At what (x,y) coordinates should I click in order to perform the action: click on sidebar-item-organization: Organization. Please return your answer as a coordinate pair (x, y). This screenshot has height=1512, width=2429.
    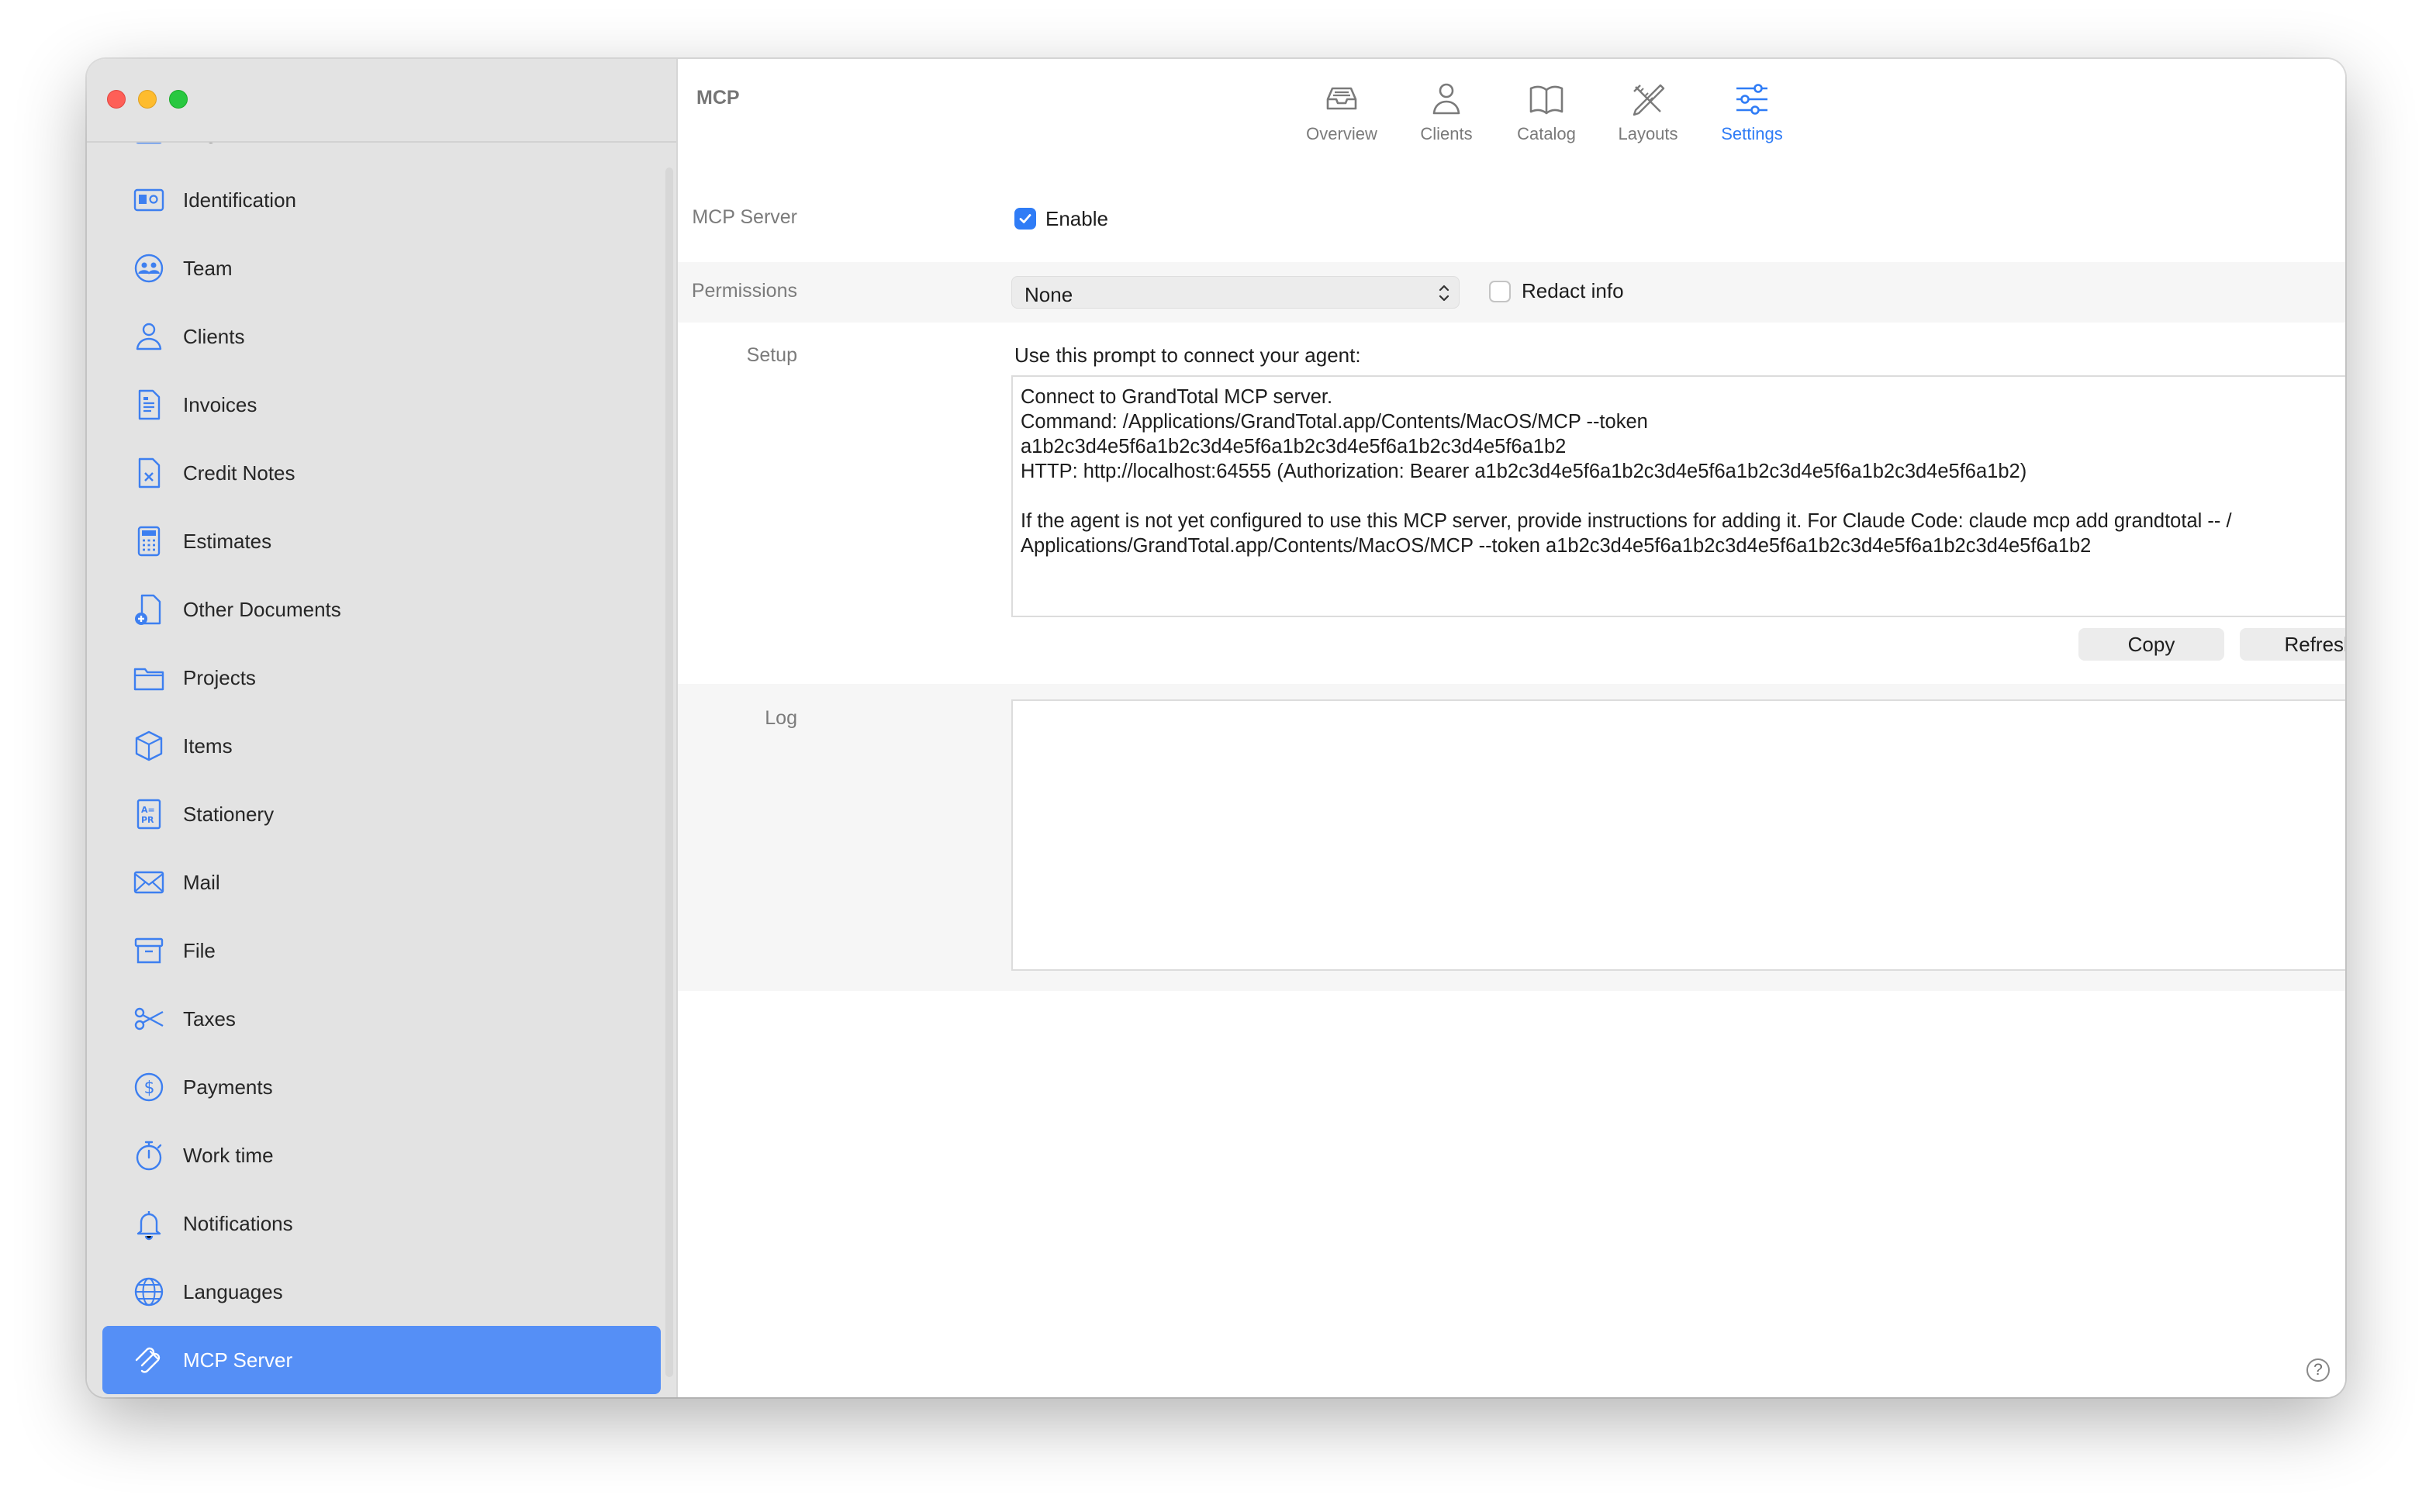
    Looking at the image, I should click on (381, 154).